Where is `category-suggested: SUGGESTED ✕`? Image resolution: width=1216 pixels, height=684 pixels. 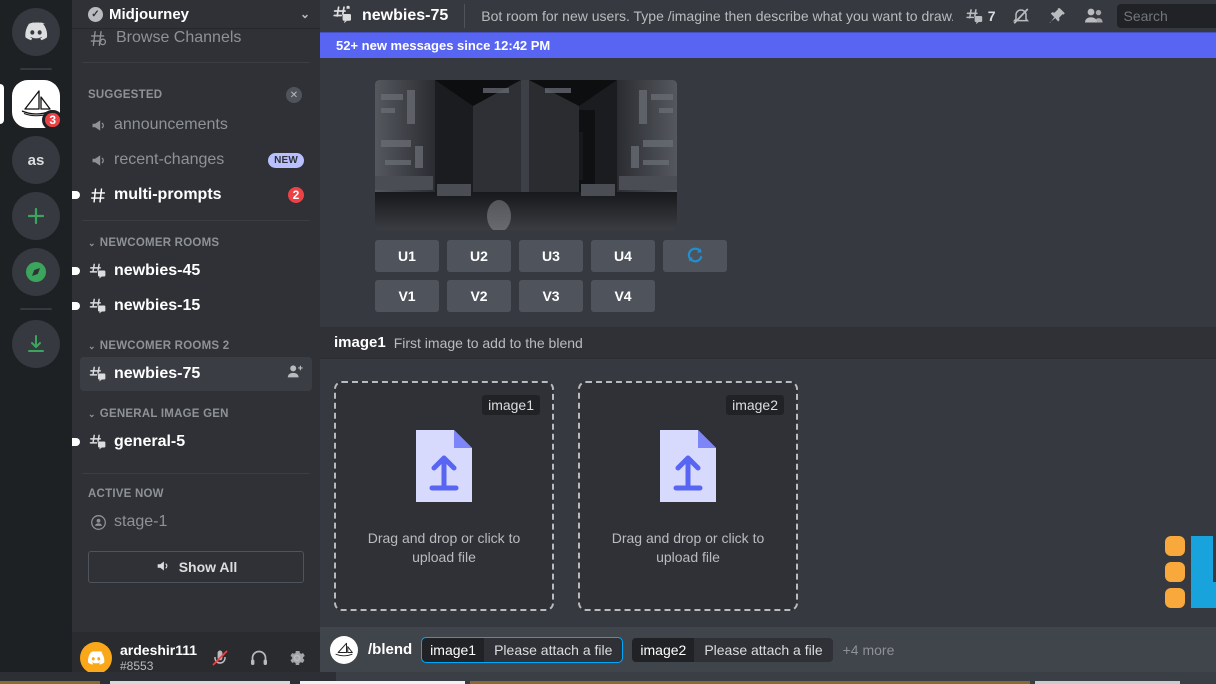 category-suggested: SUGGESTED ✕ is located at coordinates (196, 89).